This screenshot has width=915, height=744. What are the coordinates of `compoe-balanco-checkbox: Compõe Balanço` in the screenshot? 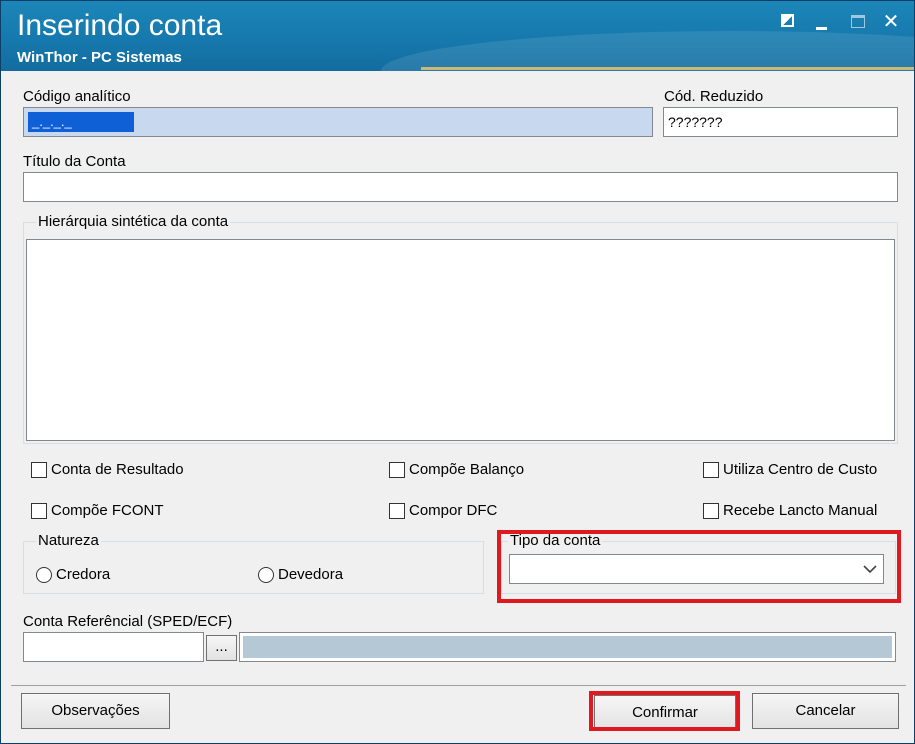 It's located at (456, 469).